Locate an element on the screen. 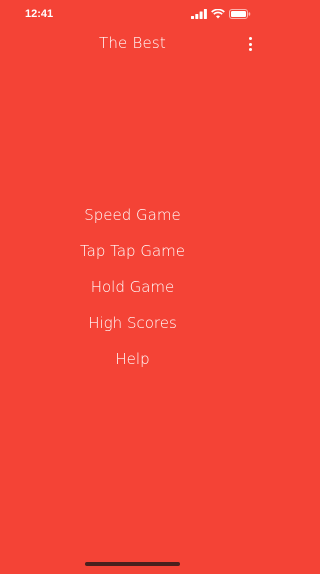 The width and height of the screenshot is (320, 574). app-bar: The Best is located at coordinates (132, 43).